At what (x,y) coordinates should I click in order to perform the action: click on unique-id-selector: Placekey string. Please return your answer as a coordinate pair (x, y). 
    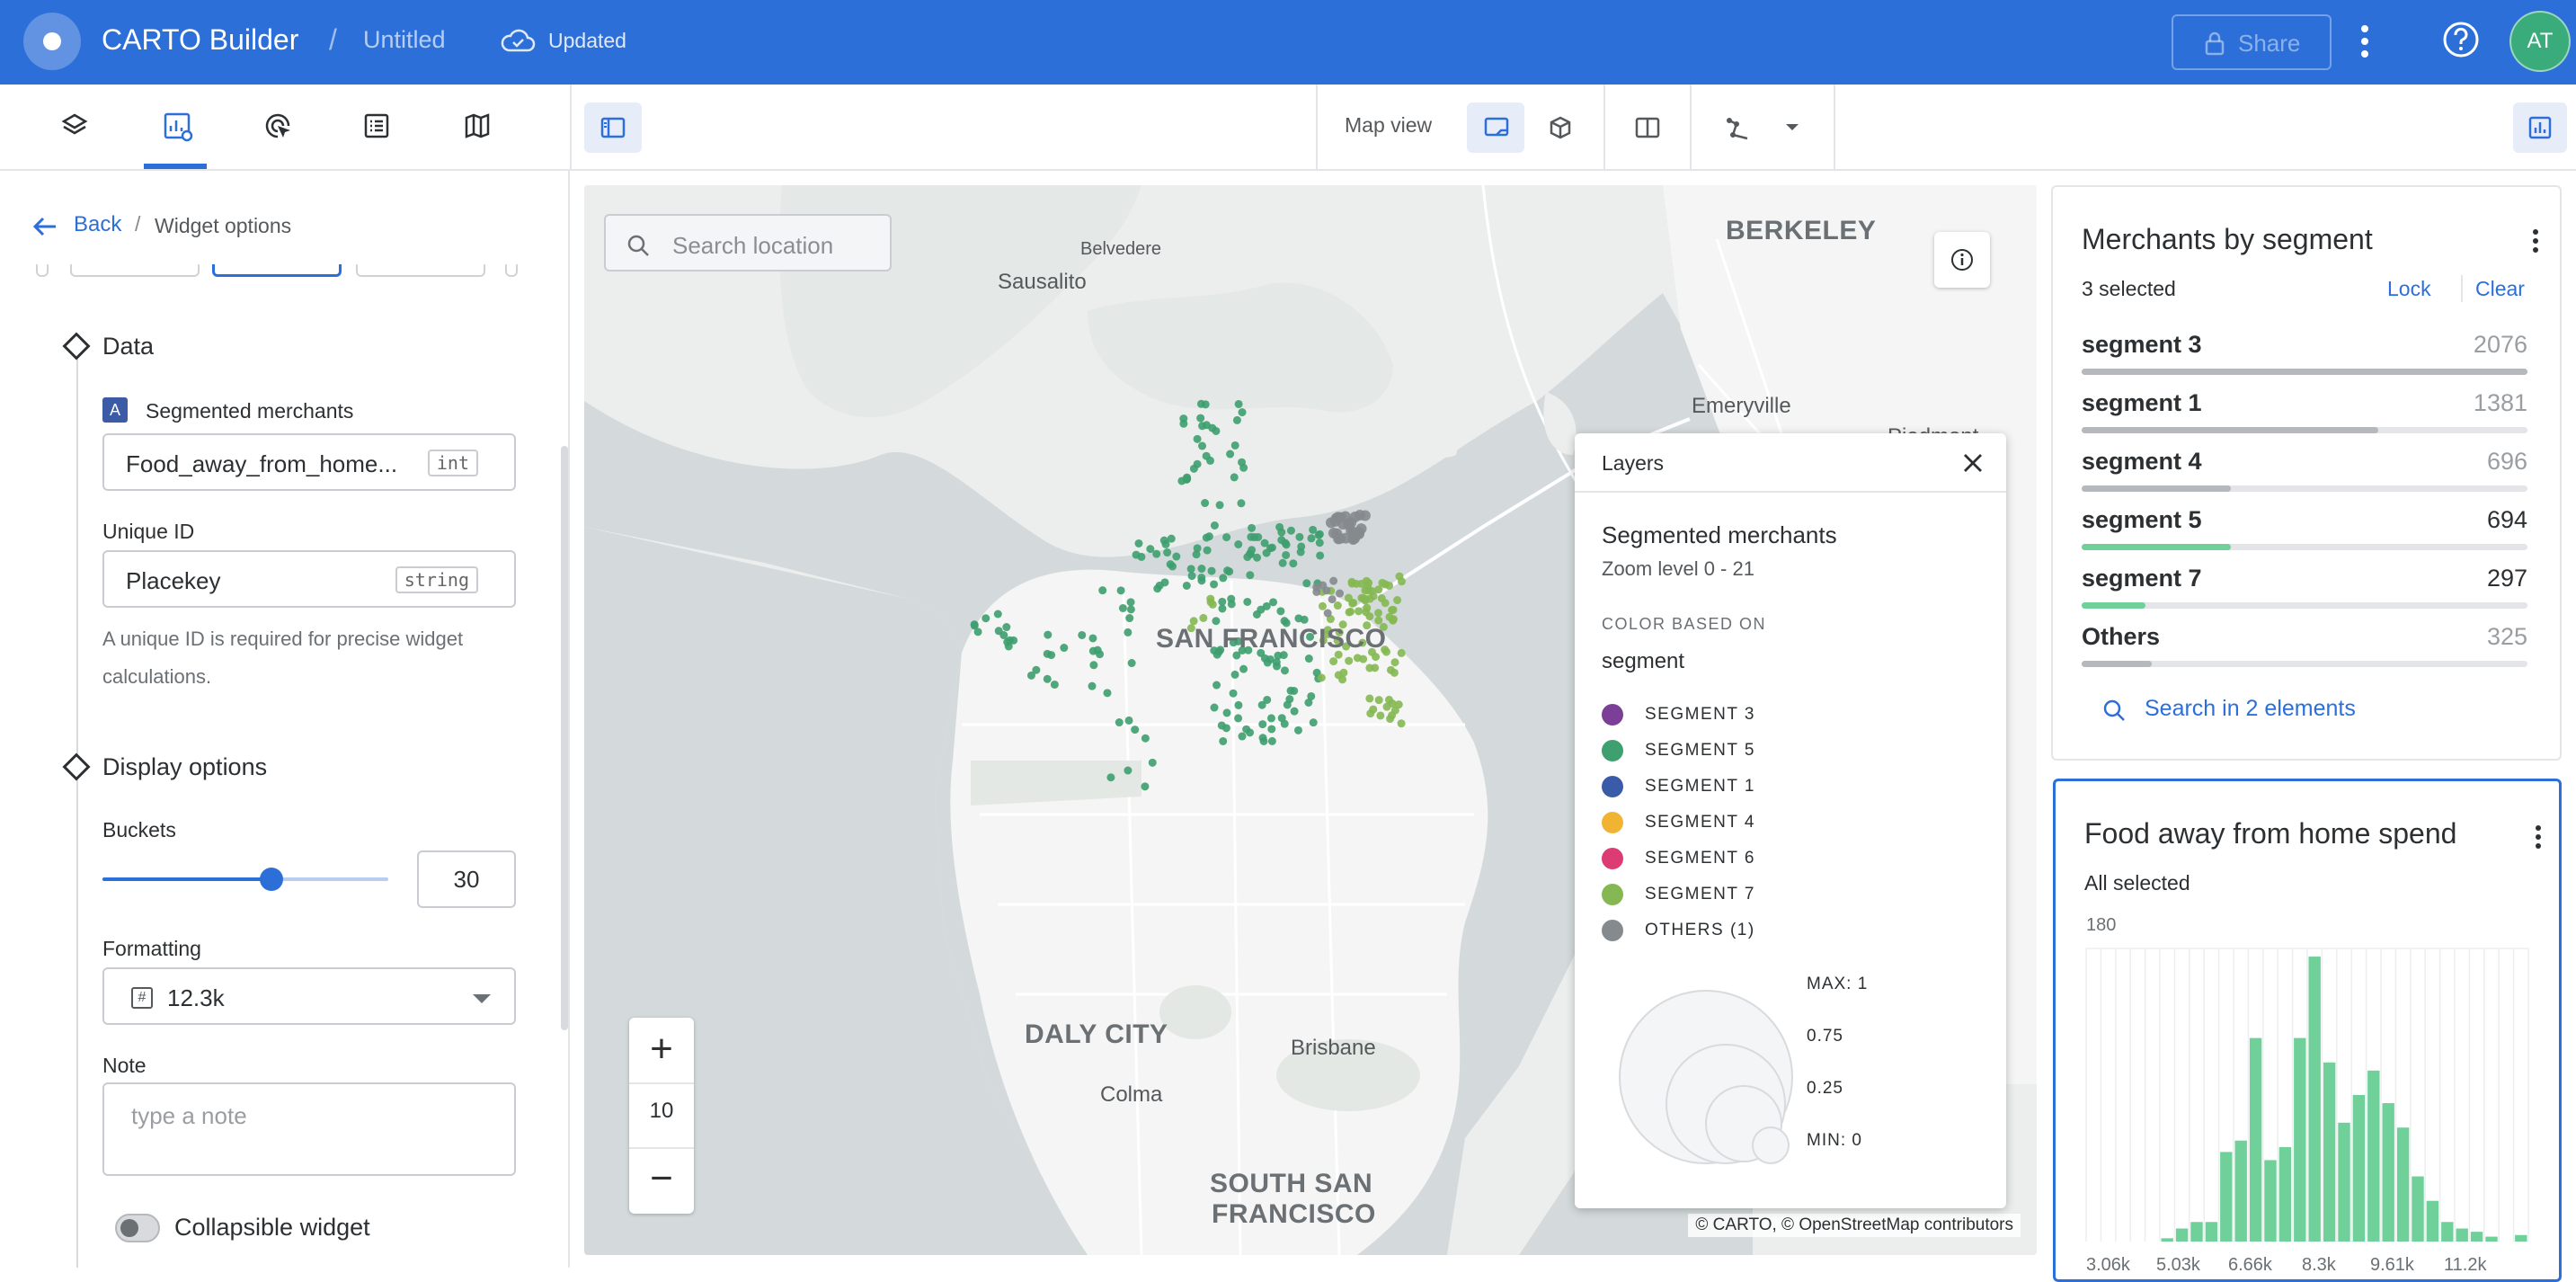
    Looking at the image, I should click on (309, 579).